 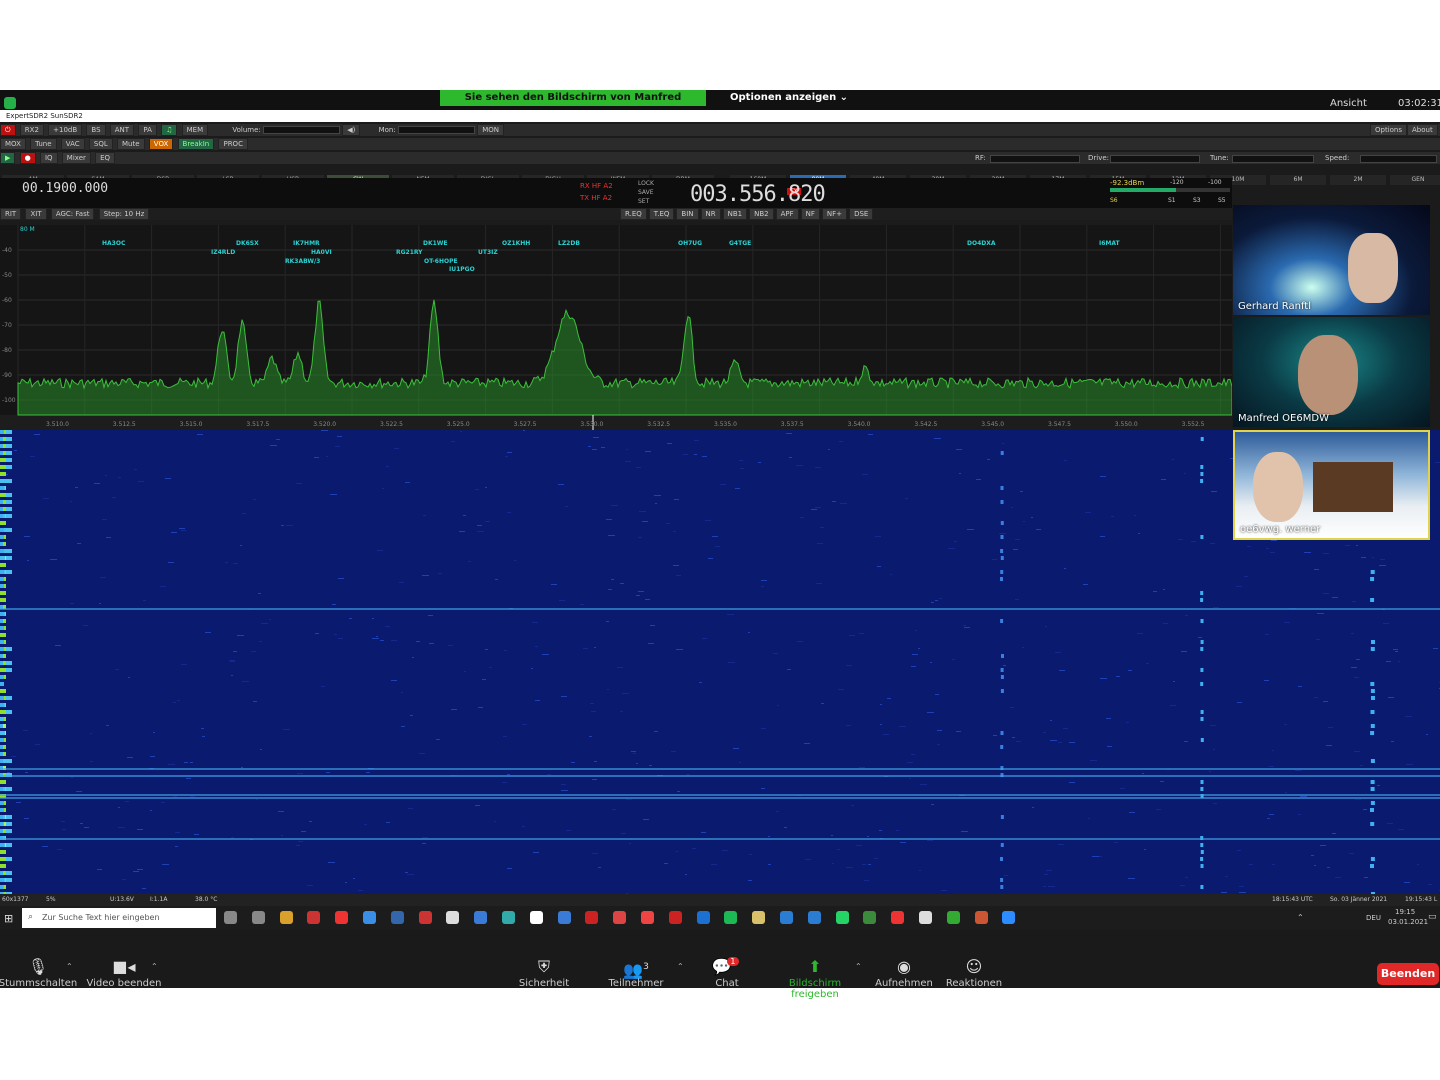 I want to click on dx-spot-callsign: OZ1KHH, so click(x=516, y=243).